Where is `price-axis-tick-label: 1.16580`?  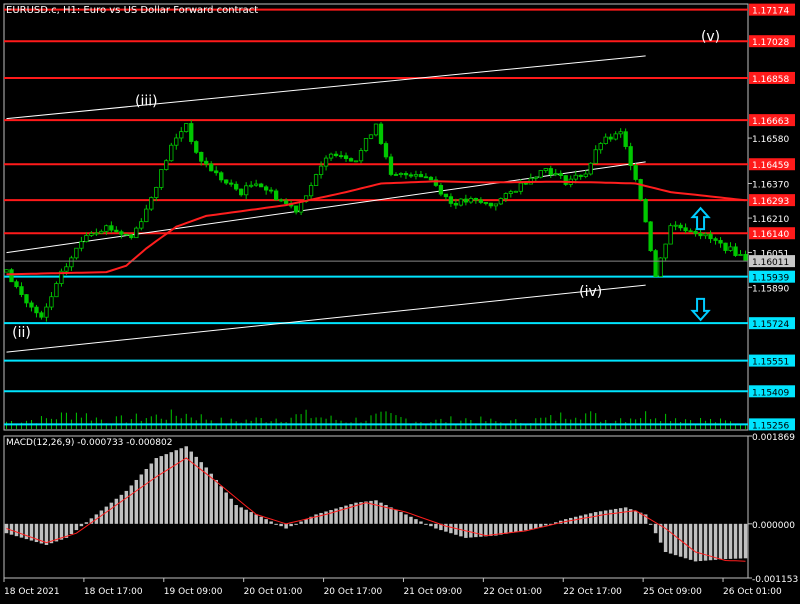 price-axis-tick-label: 1.16580 is located at coordinates (770, 140).